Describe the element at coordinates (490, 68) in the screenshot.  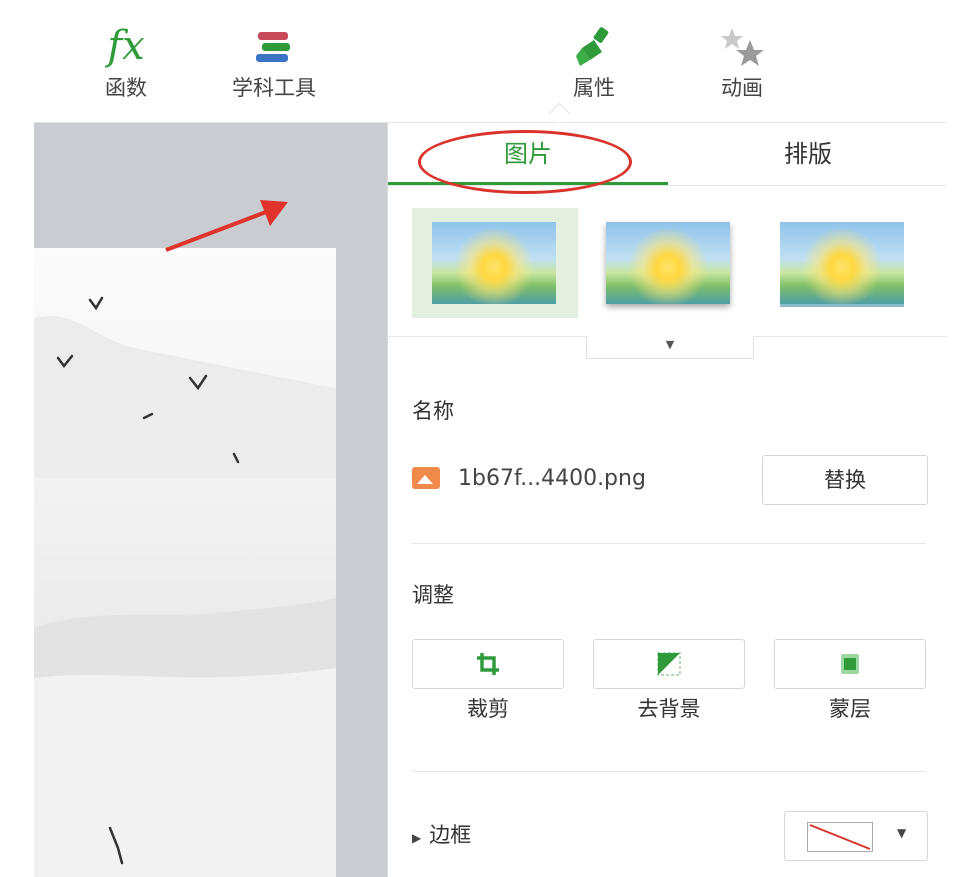
I see `top-toolbar: fx 函数 学科工具 属性 动画` at that location.